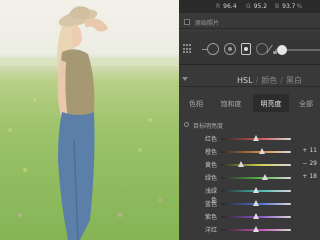 The image size is (320, 240). What do you see at coordinates (282, 50) in the screenshot?
I see `tool-size-knob` at bounding box center [282, 50].